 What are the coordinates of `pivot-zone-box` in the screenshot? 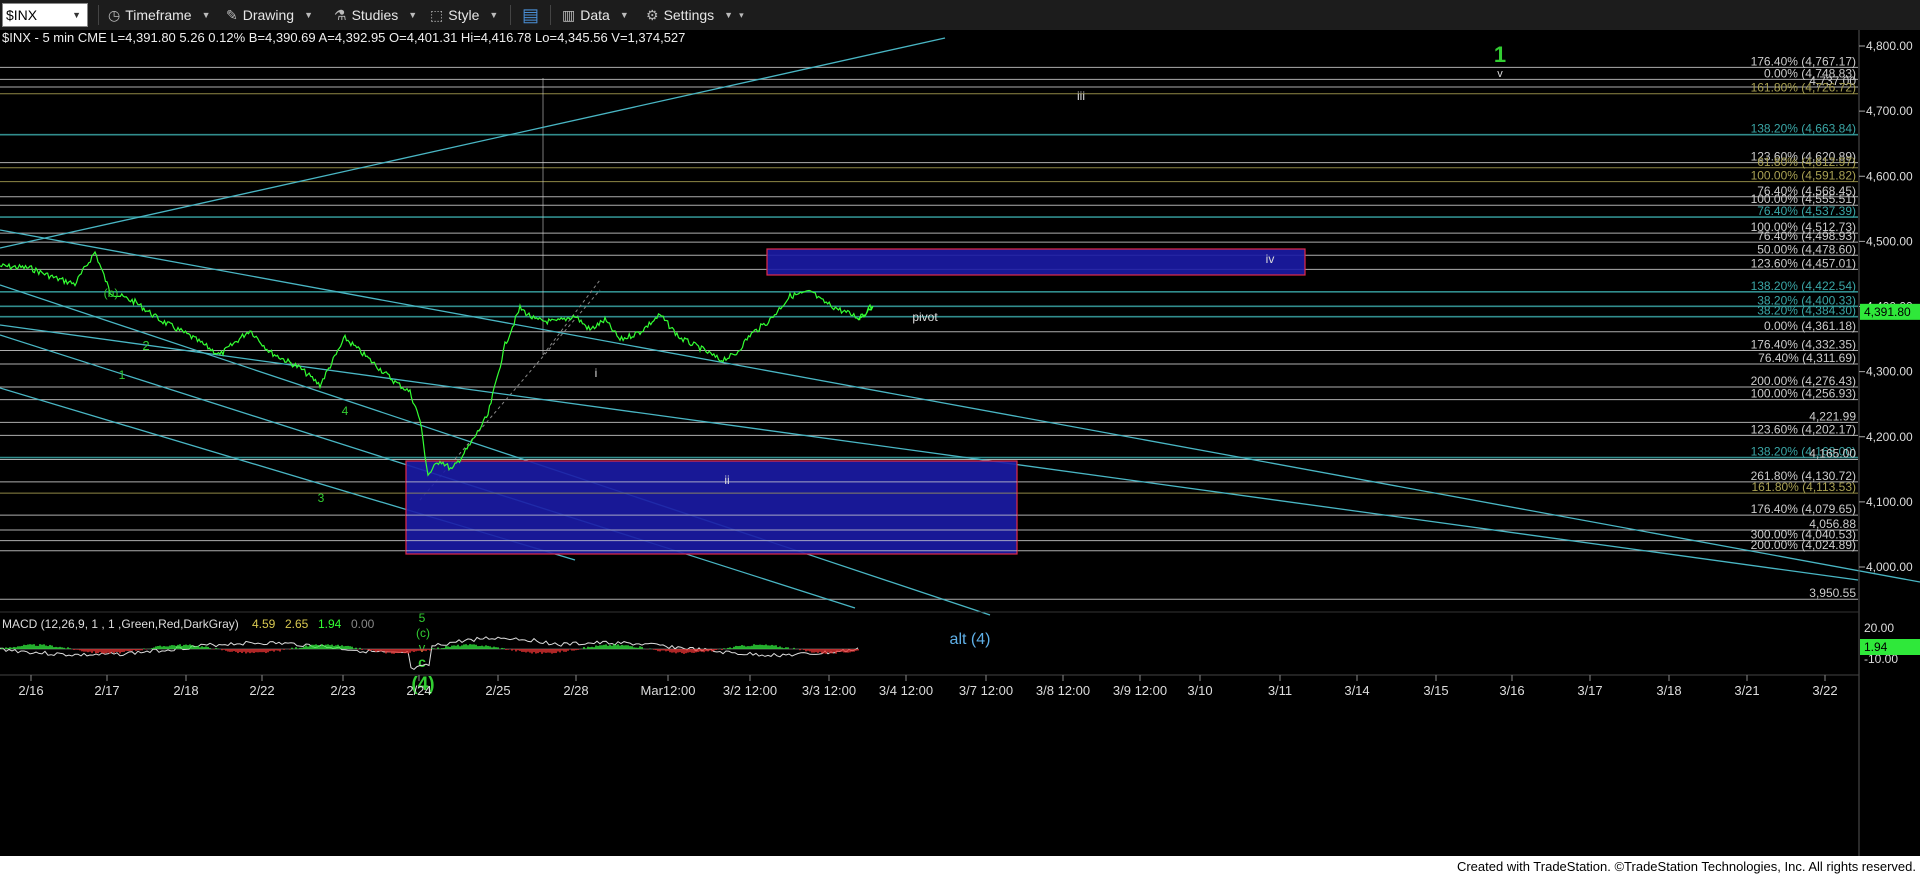 It's located at (1036, 262).